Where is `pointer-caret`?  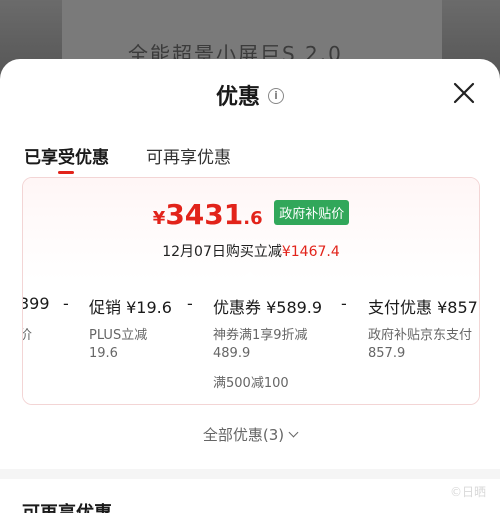 pointer-caret is located at coordinates (250, 276).